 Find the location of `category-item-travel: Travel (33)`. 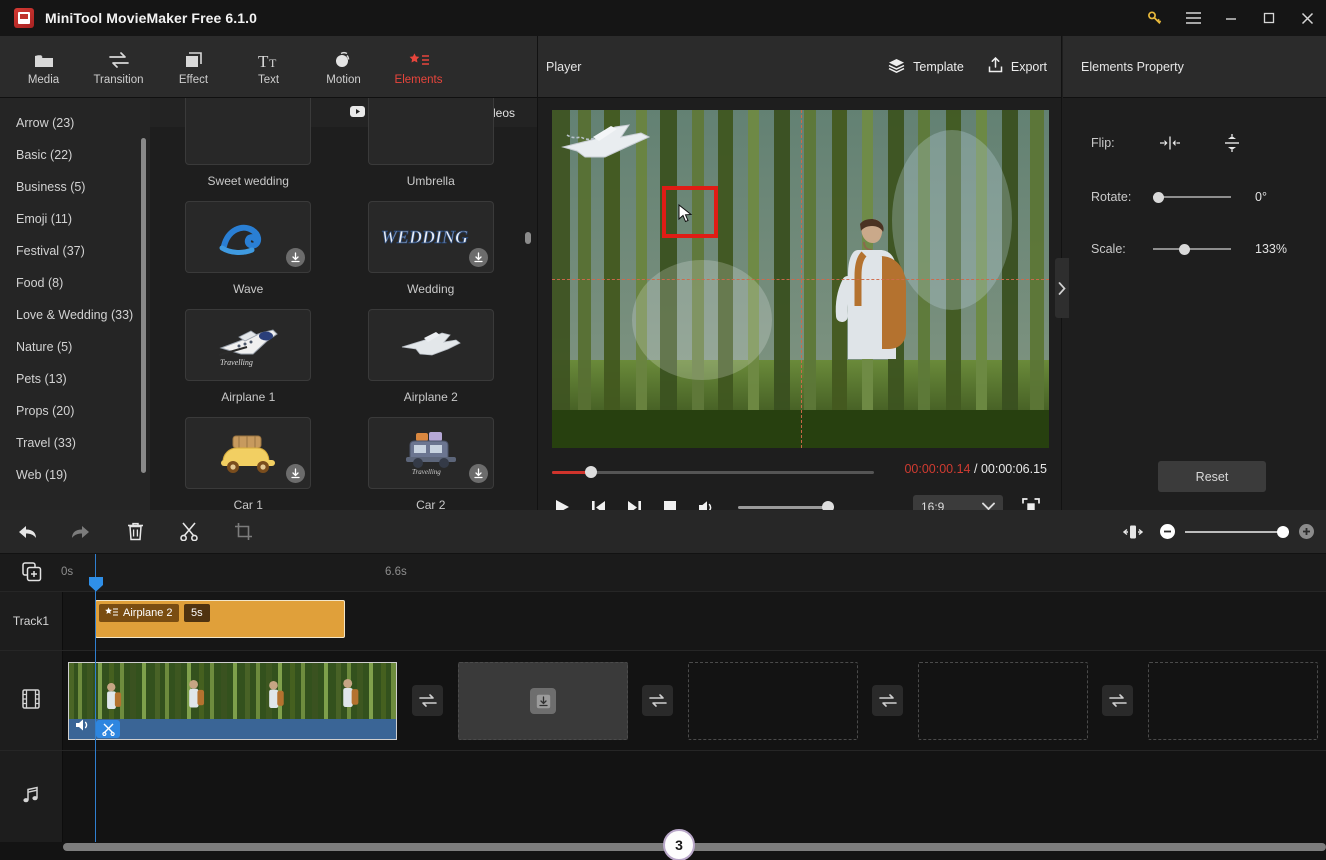

category-item-travel: Travel (33) is located at coordinates (75, 443).